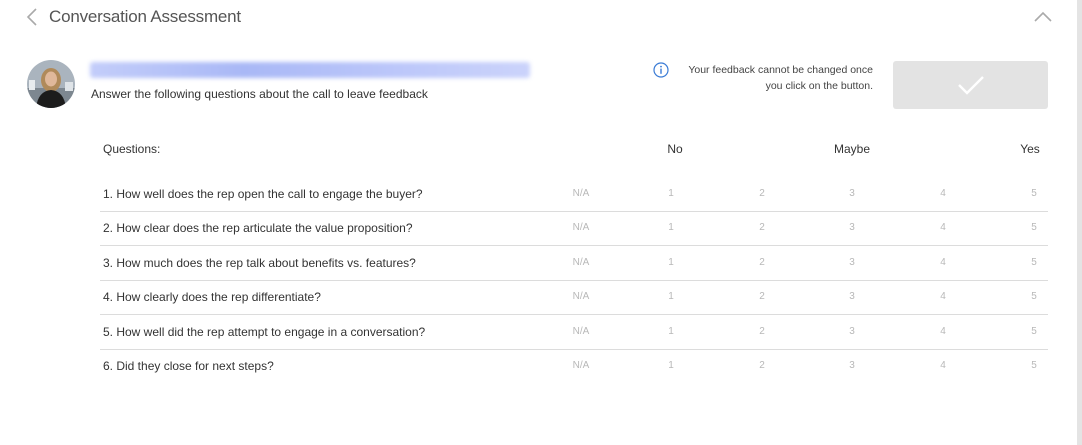  Describe the element at coordinates (132, 149) in the screenshot. I see `questions-header: Questions:` at that location.